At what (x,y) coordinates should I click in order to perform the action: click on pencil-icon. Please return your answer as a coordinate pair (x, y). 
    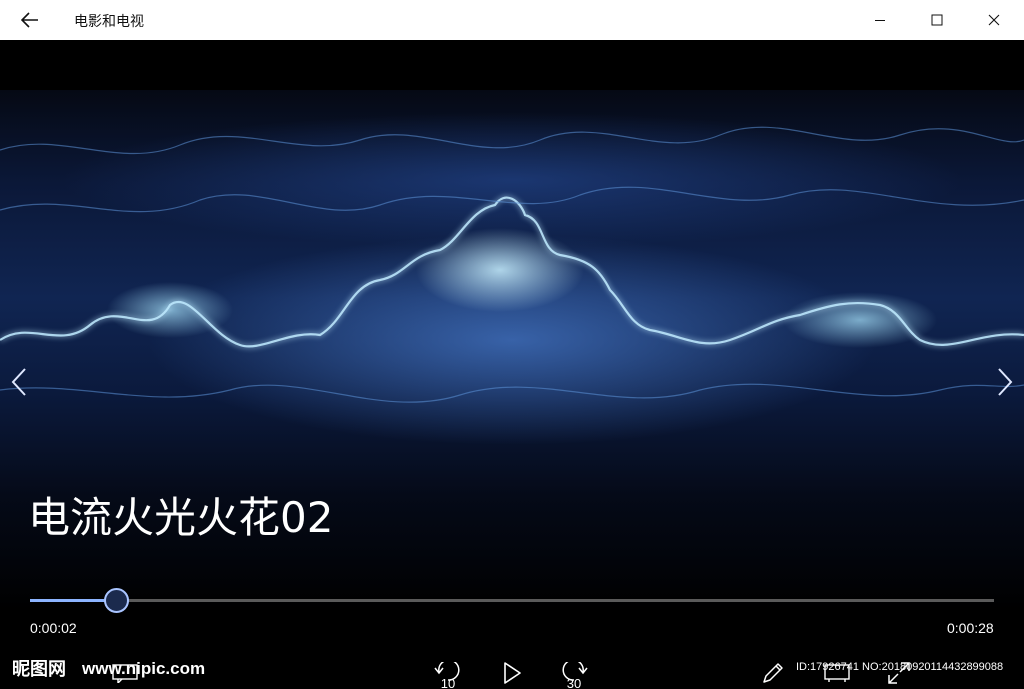
    Looking at the image, I should click on (773, 673).